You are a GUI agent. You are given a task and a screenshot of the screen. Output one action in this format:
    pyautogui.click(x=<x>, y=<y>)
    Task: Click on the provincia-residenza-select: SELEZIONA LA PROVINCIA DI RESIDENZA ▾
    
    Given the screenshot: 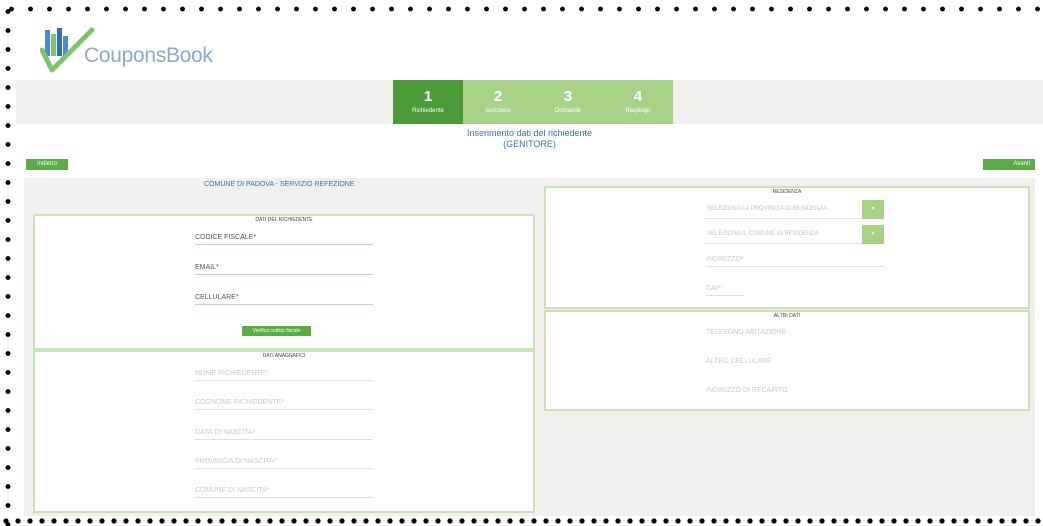 What is the action you would take?
    pyautogui.click(x=794, y=209)
    